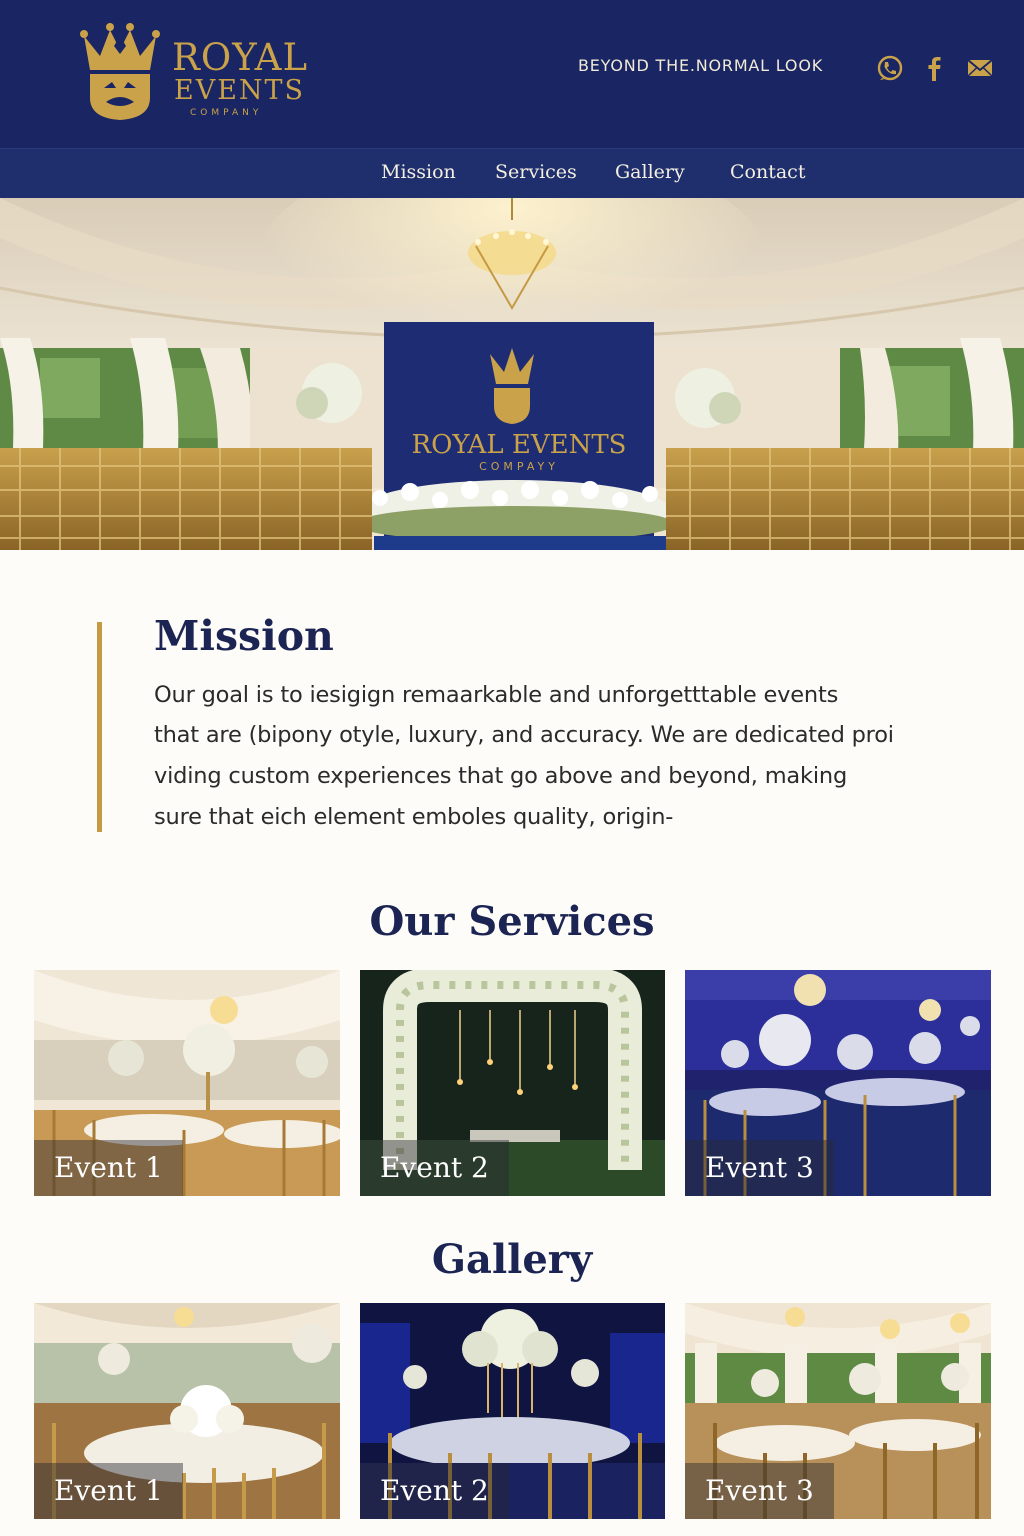 The image size is (1024, 1536). Describe the element at coordinates (512, 1259) in the screenshot. I see `gallery-title: Gallery` at that location.